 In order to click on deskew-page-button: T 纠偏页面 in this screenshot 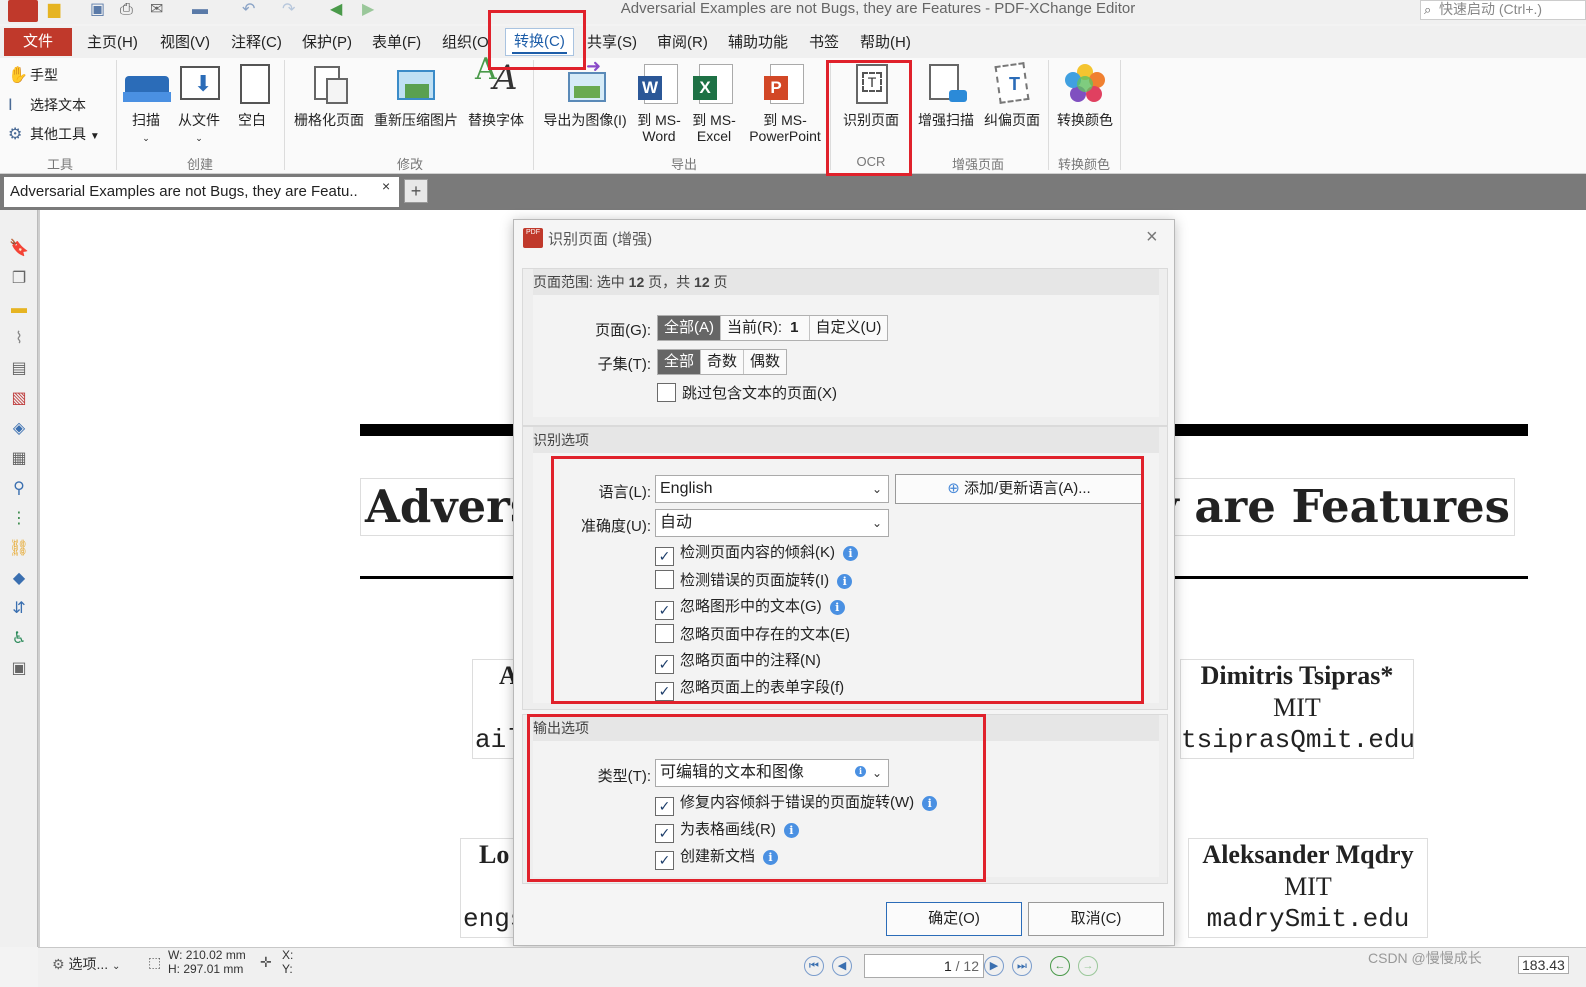, I will do `click(1012, 95)`.